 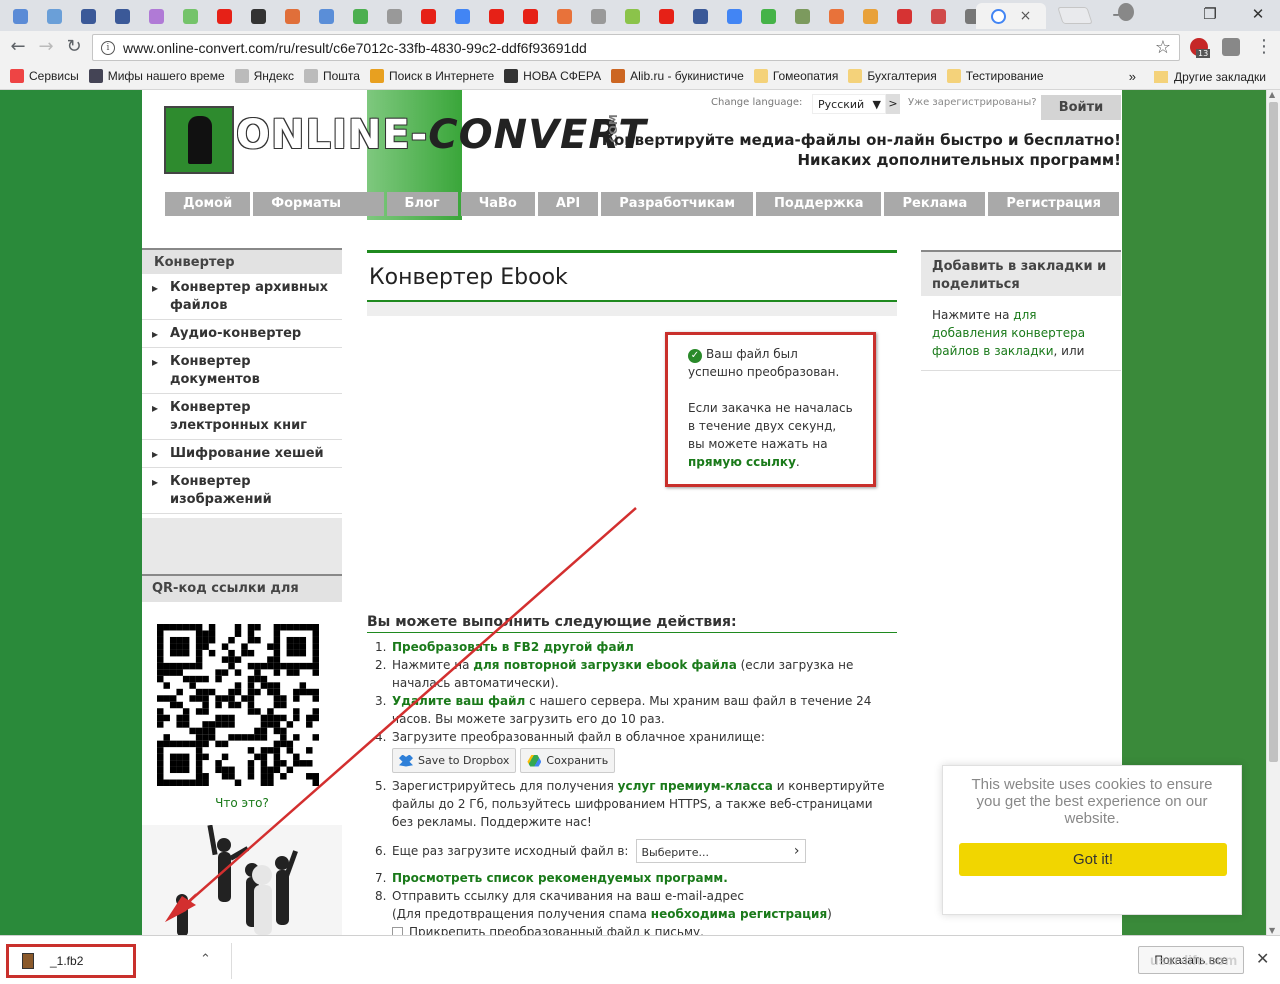 What do you see at coordinates (893, 104) in the screenshot?
I see `language-go-button: >` at bounding box center [893, 104].